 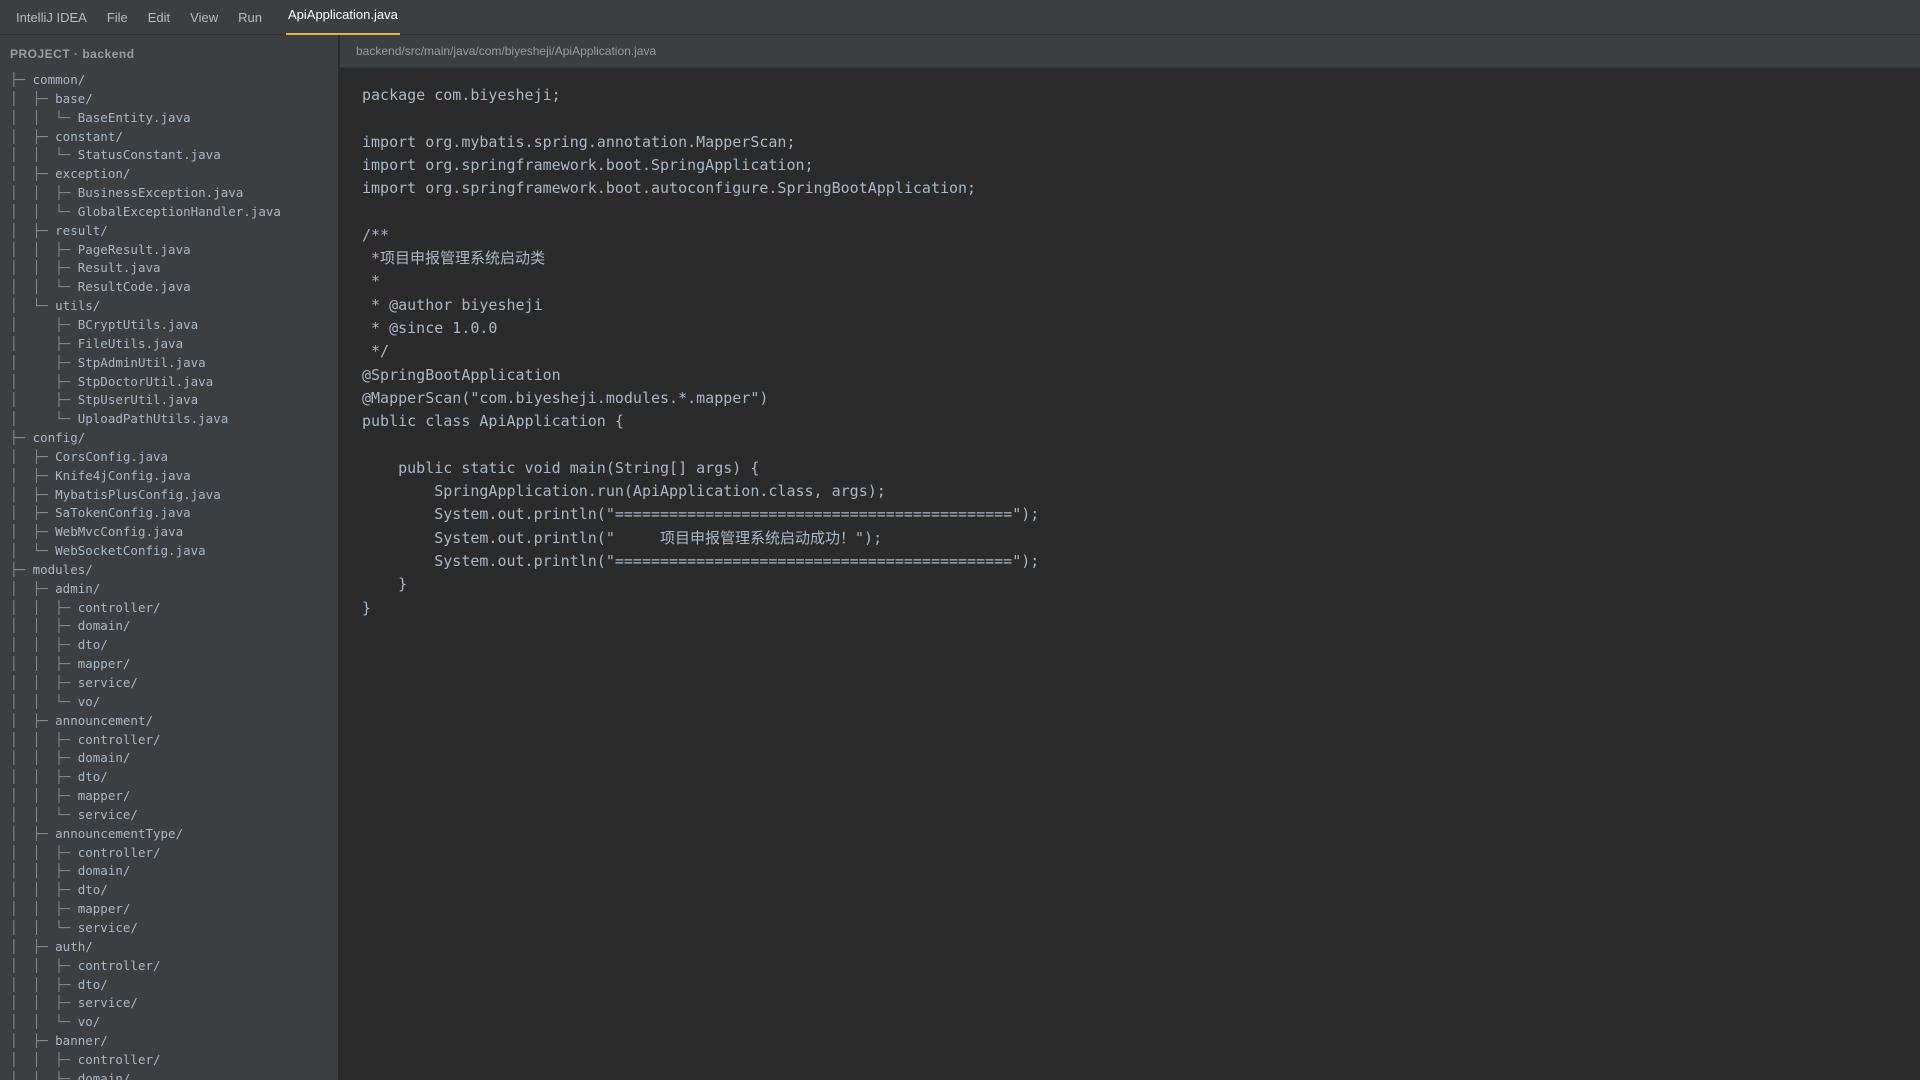 What do you see at coordinates (138, 400) in the screenshot?
I see `tree-item-label: StpUserUtil.java` at bounding box center [138, 400].